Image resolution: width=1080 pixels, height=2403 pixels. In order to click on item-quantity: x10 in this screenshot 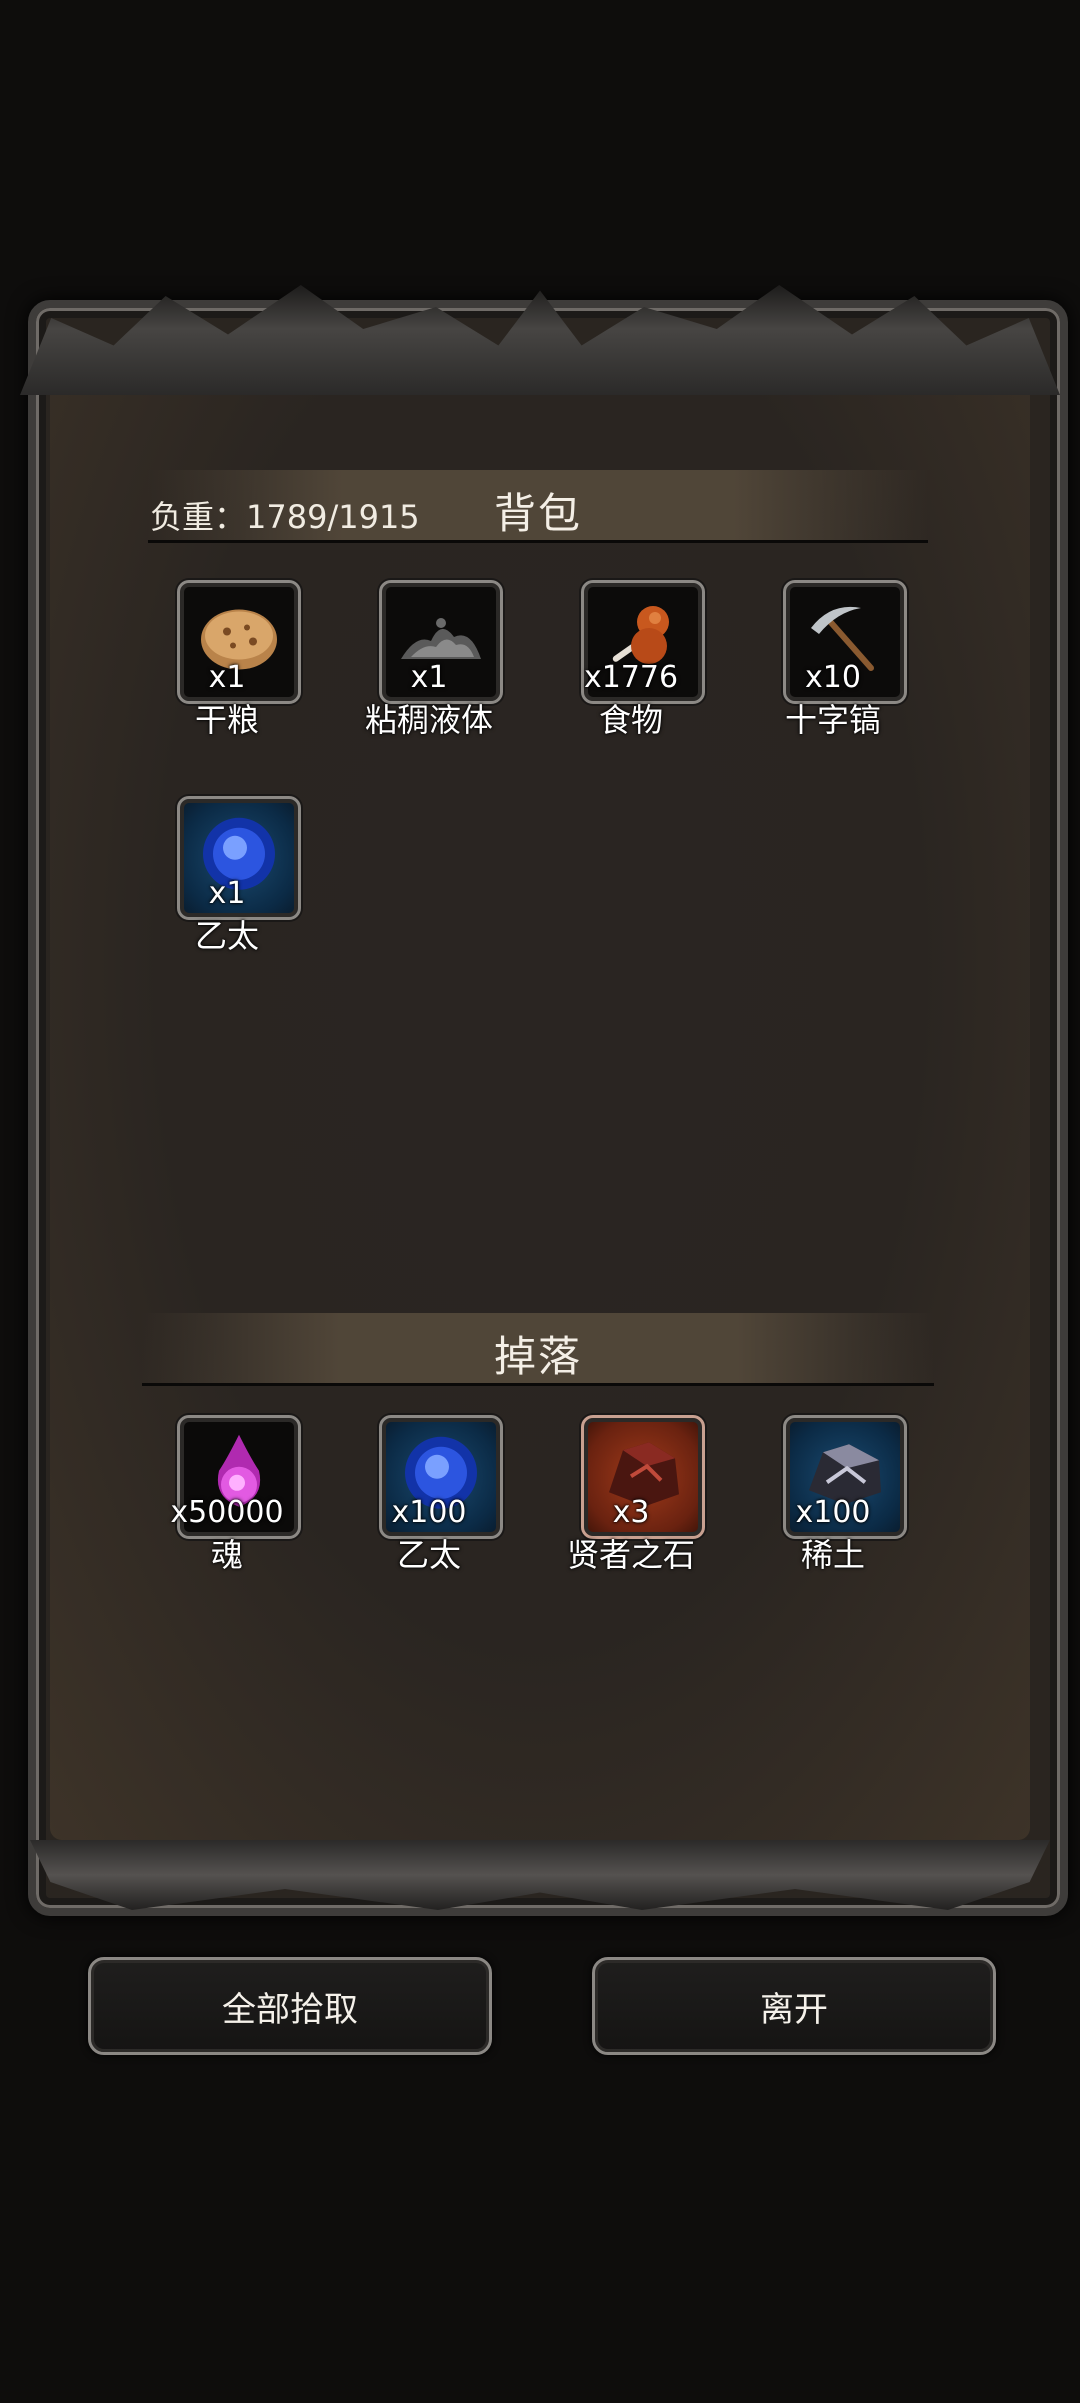, I will do `click(833, 677)`.